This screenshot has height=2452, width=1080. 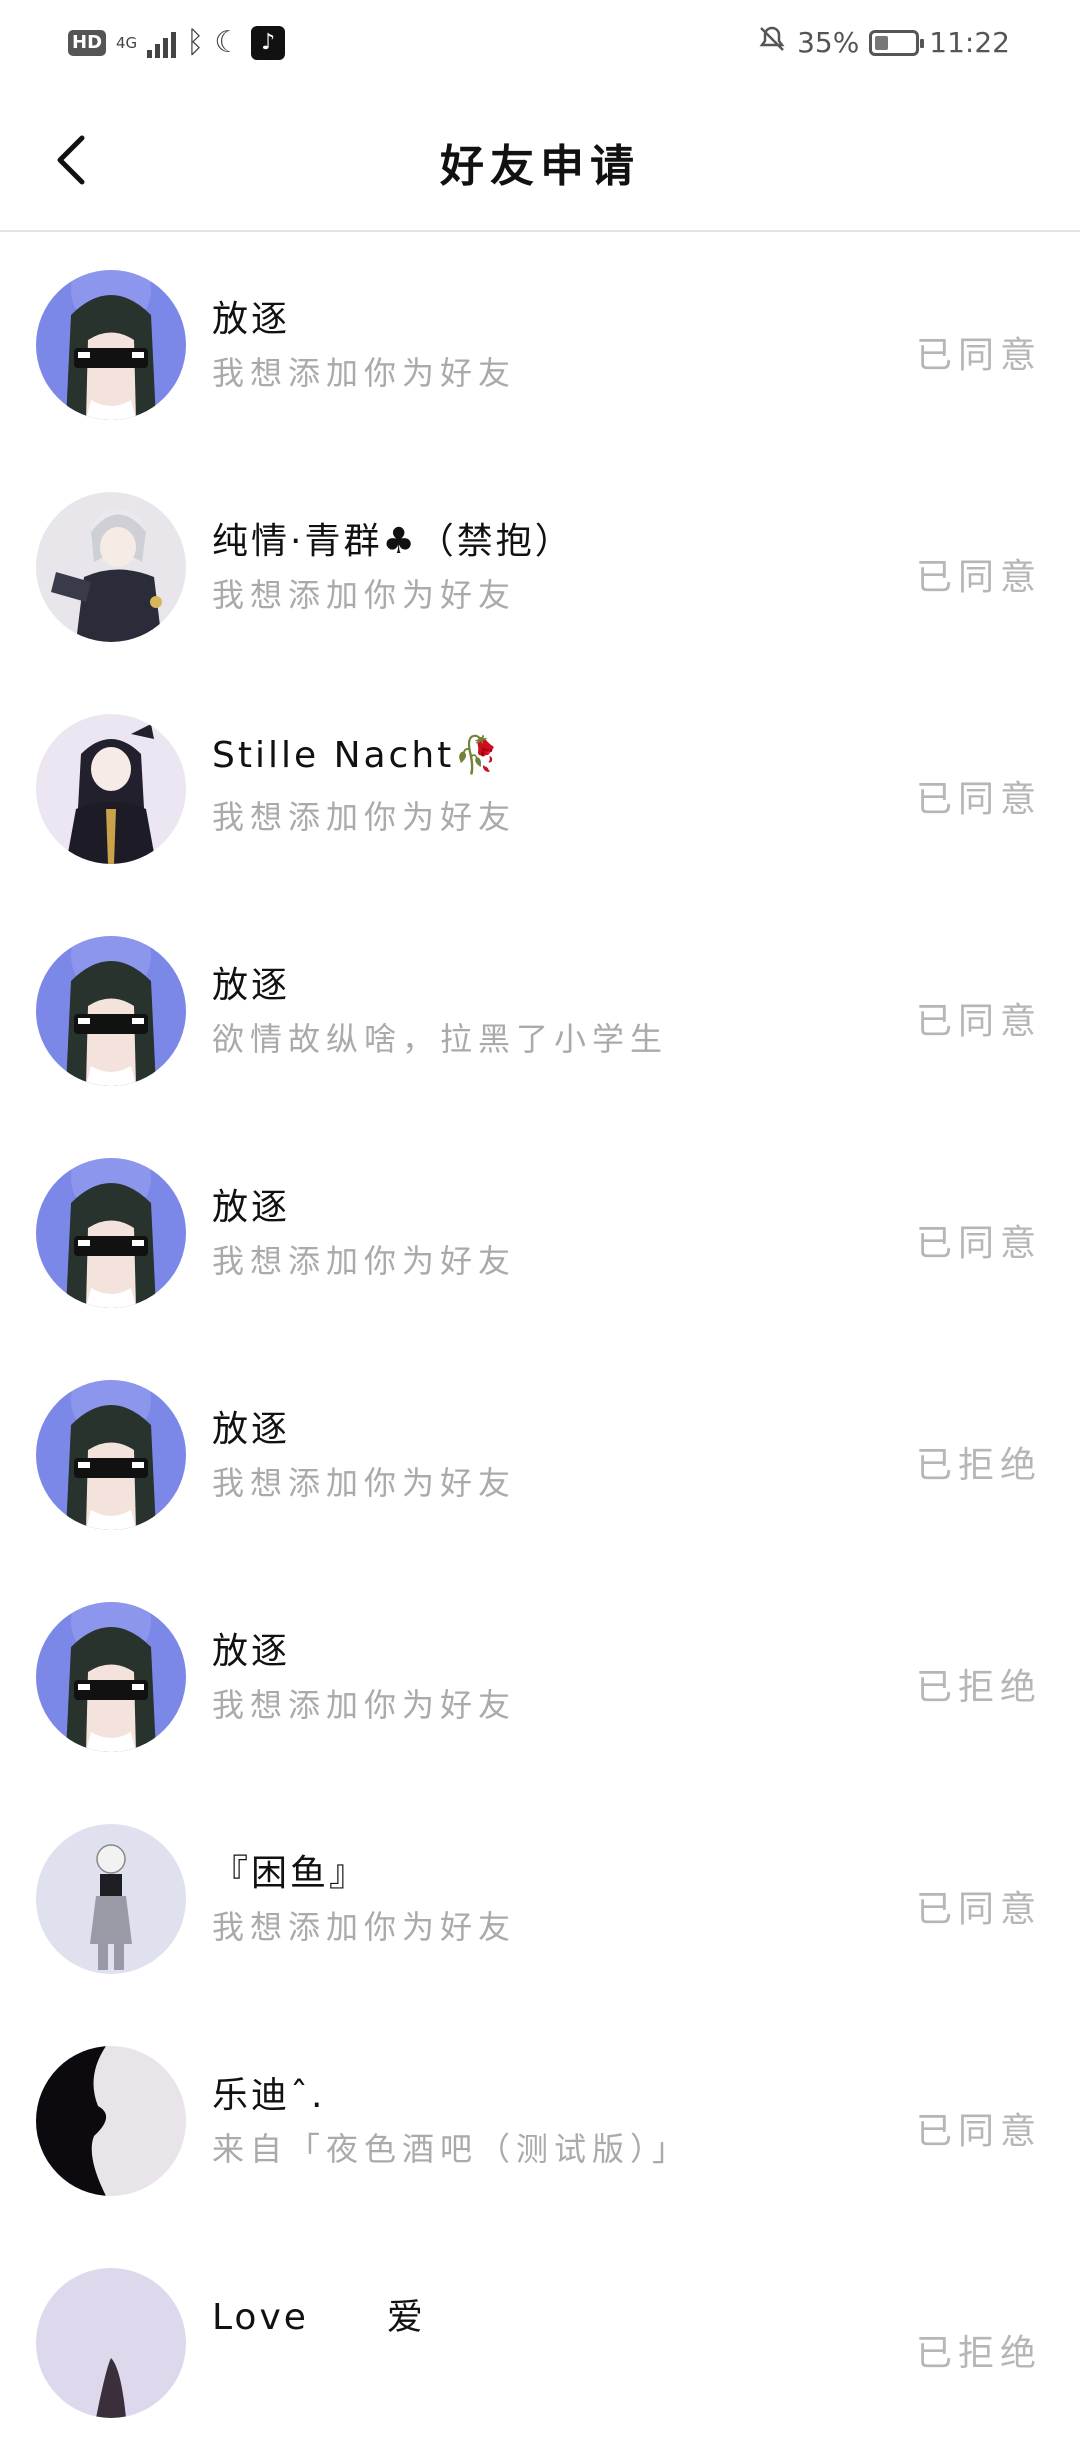 I want to click on status-left: HD 4G ᛒ ☾ ♪, so click(x=177, y=42).